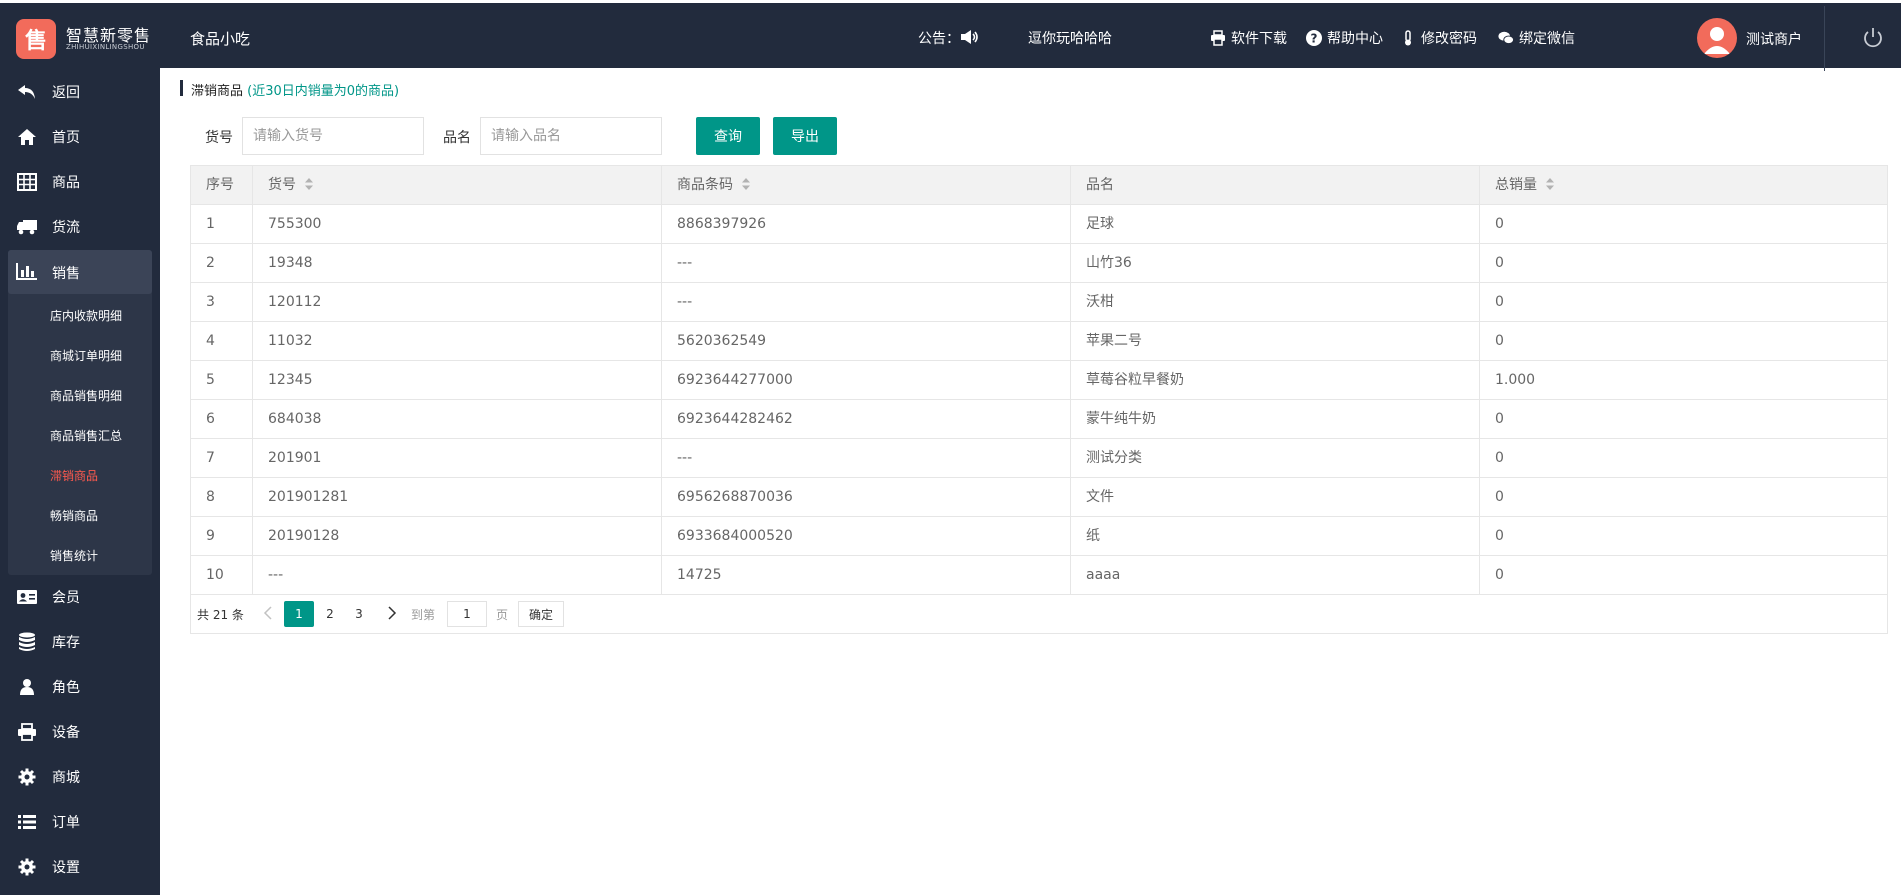 The width and height of the screenshot is (1901, 895). I want to click on table-row: 4 11032 5620362549 苹果二号 0, so click(1039, 341).